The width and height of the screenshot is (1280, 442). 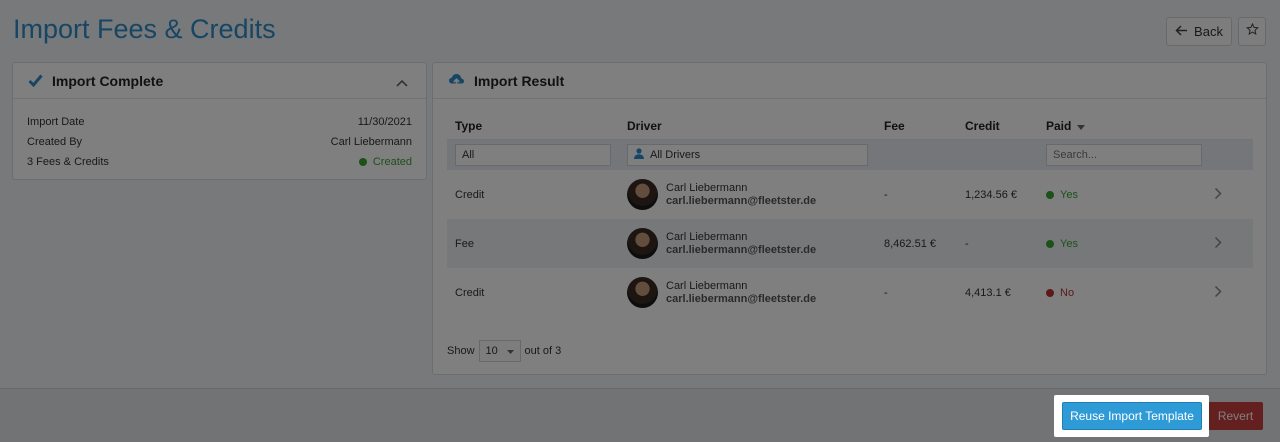 I want to click on cloud-upload-icon, so click(x=456, y=80).